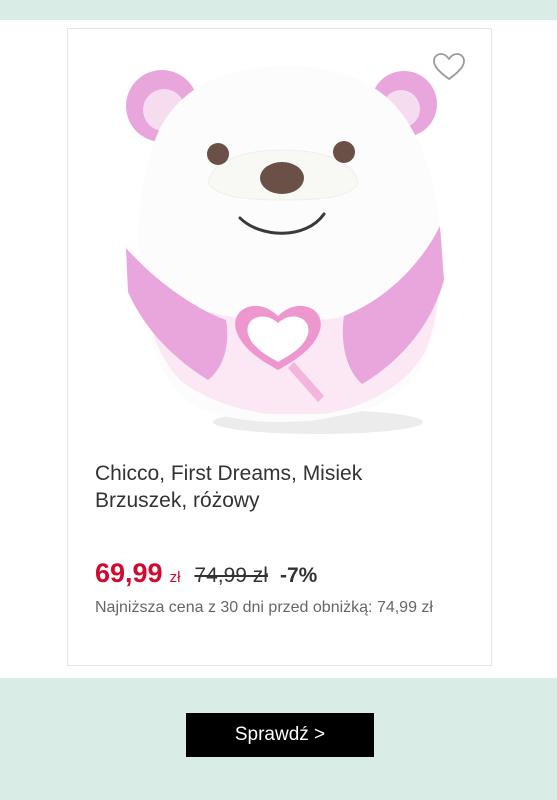  I want to click on current-price: 69,99, so click(129, 573).